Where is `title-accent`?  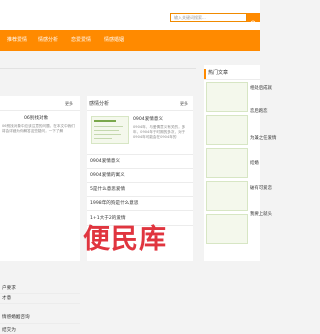 title-accent is located at coordinates (205, 74).